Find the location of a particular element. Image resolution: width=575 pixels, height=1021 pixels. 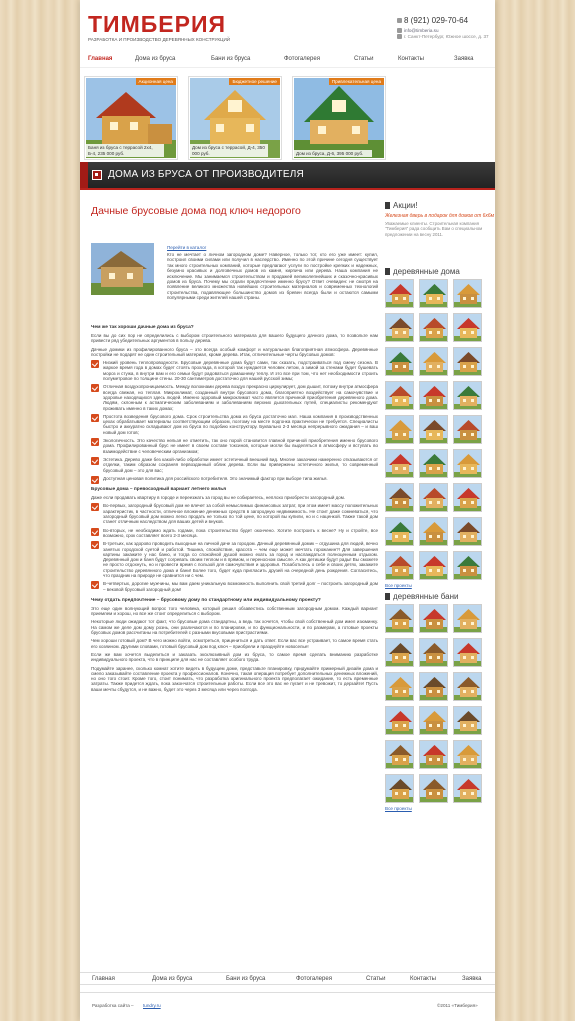

houses-all-link: Все проекты is located at coordinates (440, 585).